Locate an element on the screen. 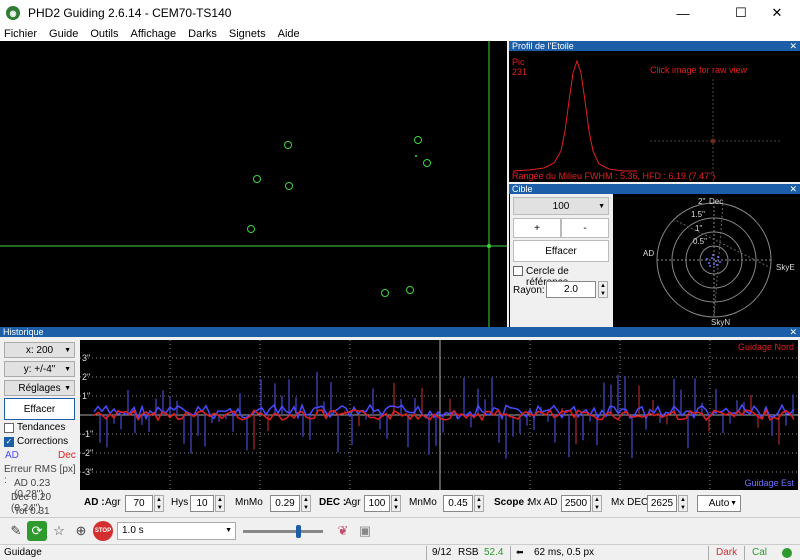 The height and width of the screenshot is (560, 800). ra-hysteresis-input: 10 is located at coordinates (202, 503).